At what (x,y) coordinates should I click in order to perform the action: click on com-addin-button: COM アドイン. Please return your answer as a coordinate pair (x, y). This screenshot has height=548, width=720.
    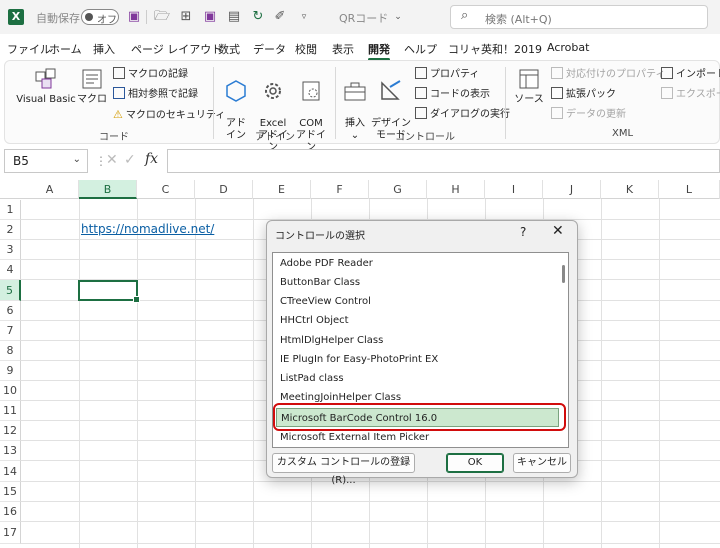
    Looking at the image, I should click on (311, 110).